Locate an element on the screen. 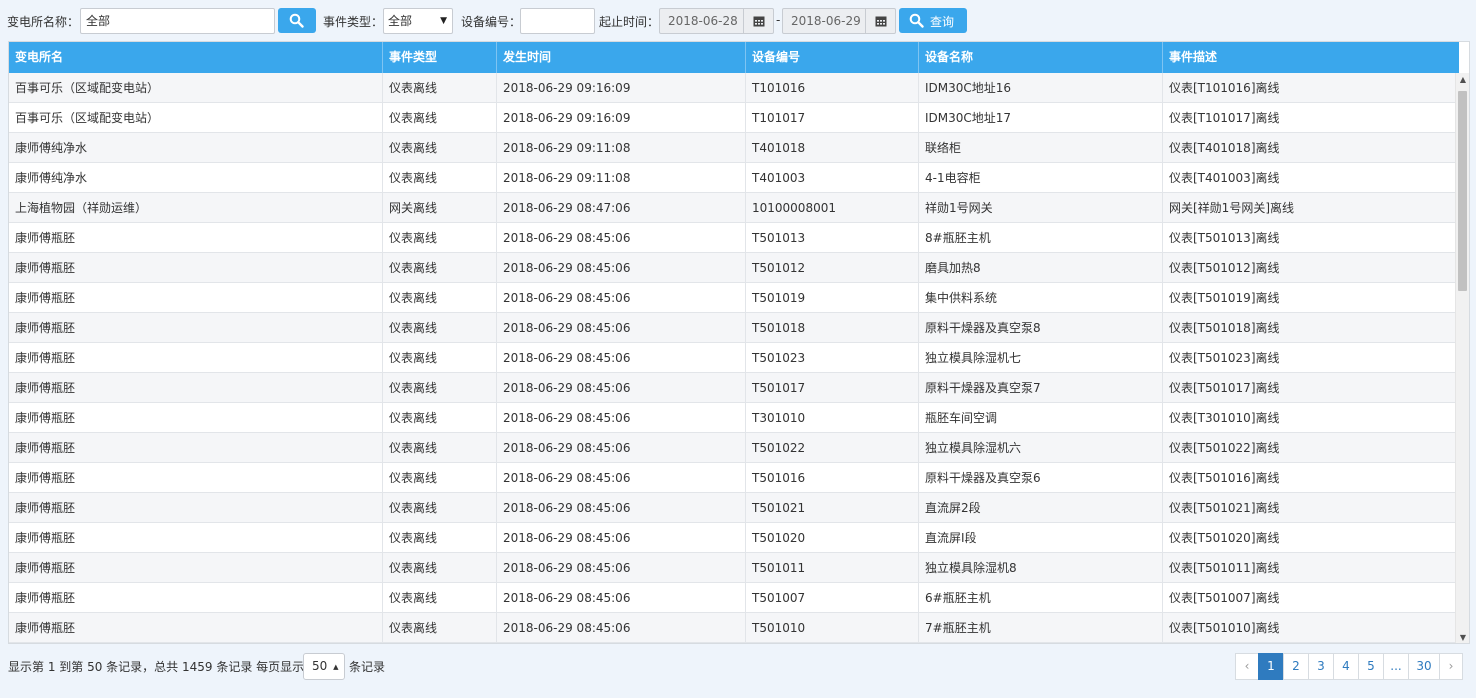 Image resolution: width=1476 pixels, height=698 pixels. cell-device-name: 直流屏2段 is located at coordinates (1041, 508).